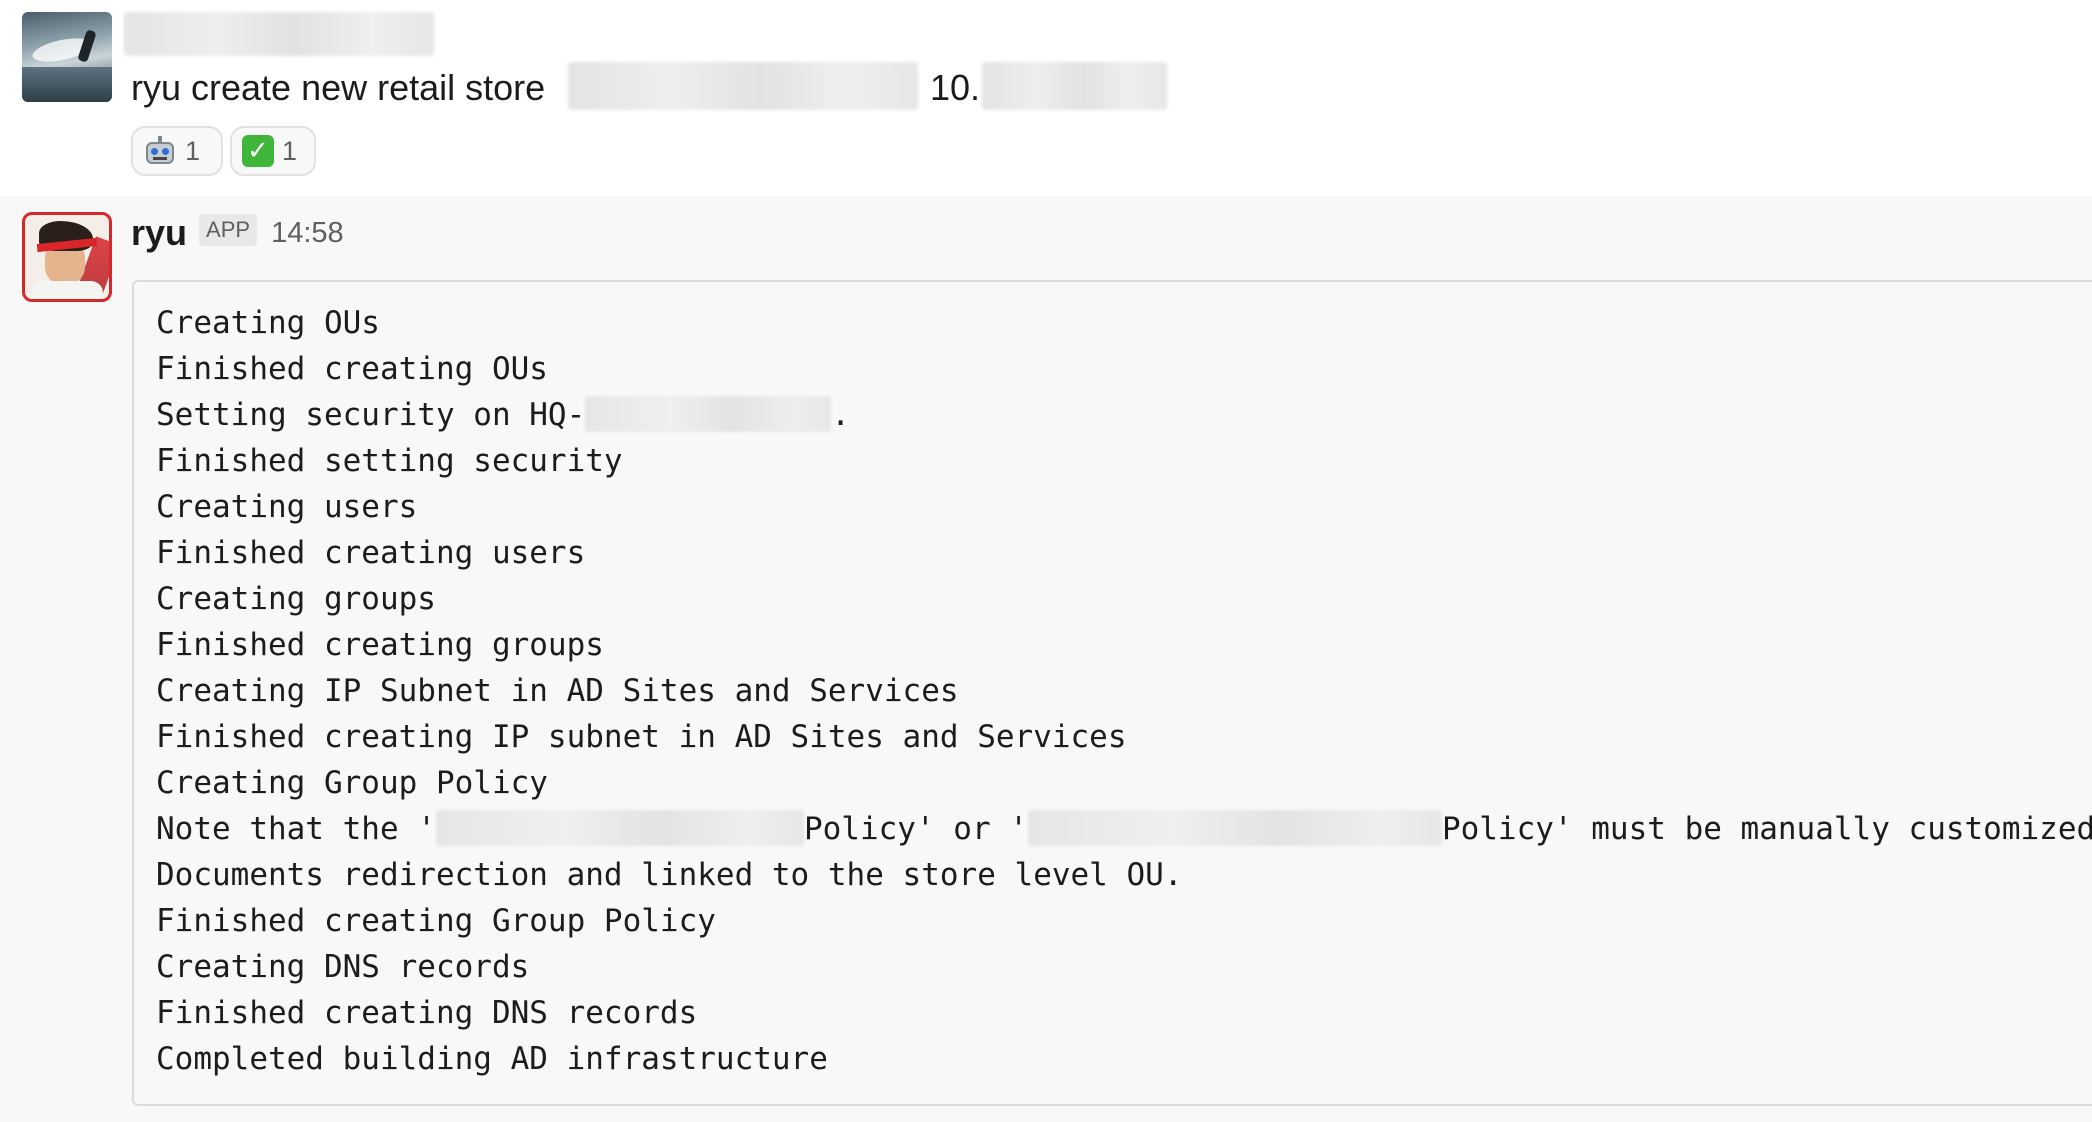  I want to click on code-text: Setting security on HQ-, so click(371, 415).